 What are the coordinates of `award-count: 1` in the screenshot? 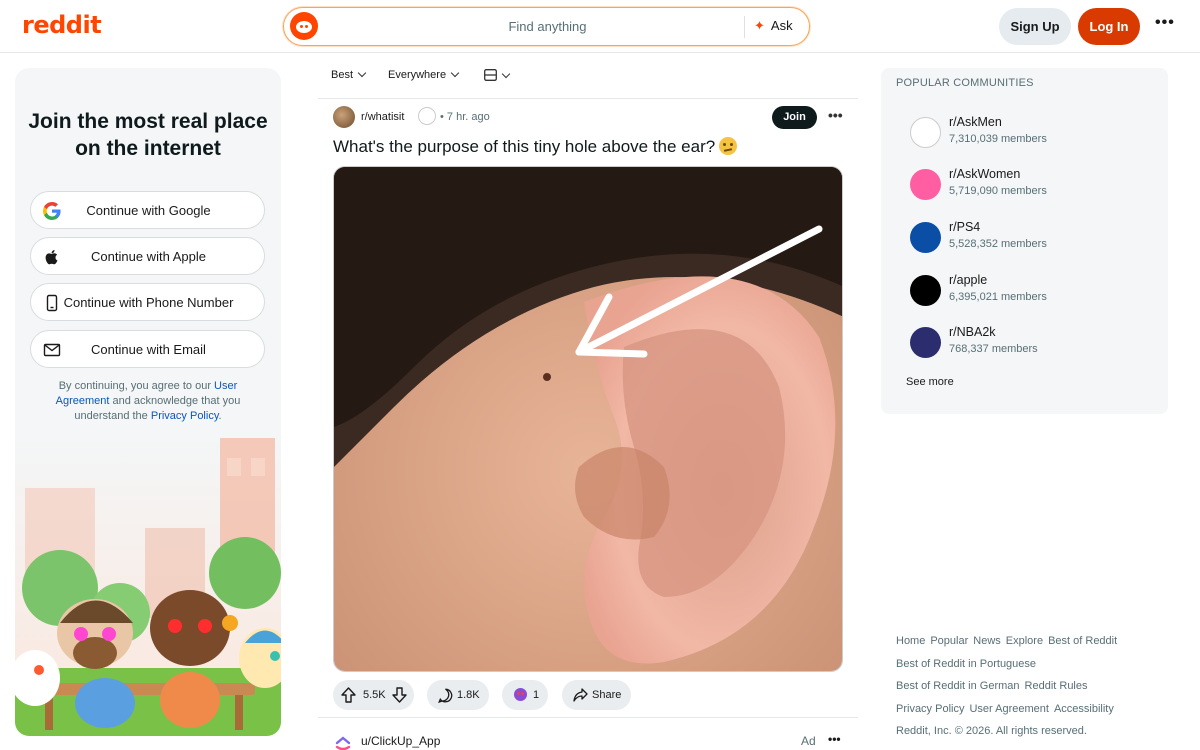 It's located at (536, 695).